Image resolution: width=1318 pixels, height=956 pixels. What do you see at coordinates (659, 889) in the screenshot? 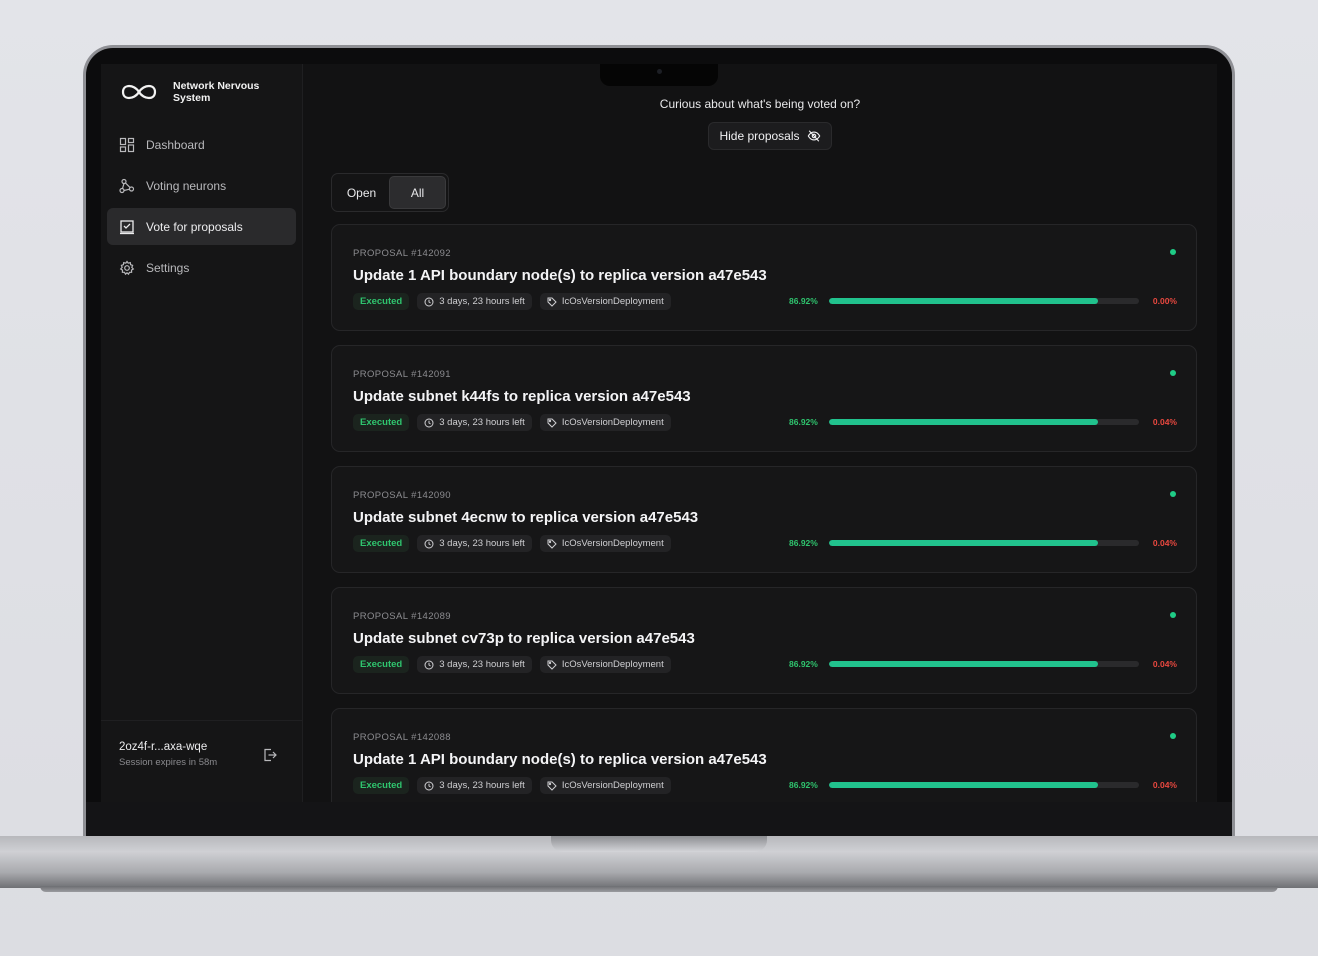
I see `laptop-foot` at bounding box center [659, 889].